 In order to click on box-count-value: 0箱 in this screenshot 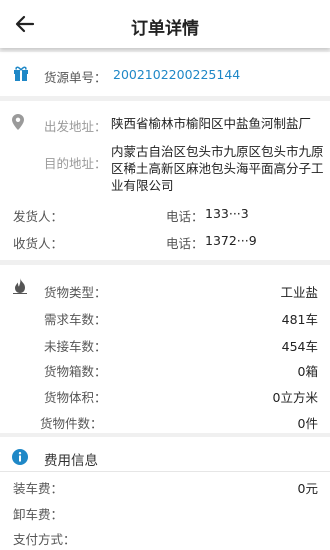, I will do `click(307, 371)`.